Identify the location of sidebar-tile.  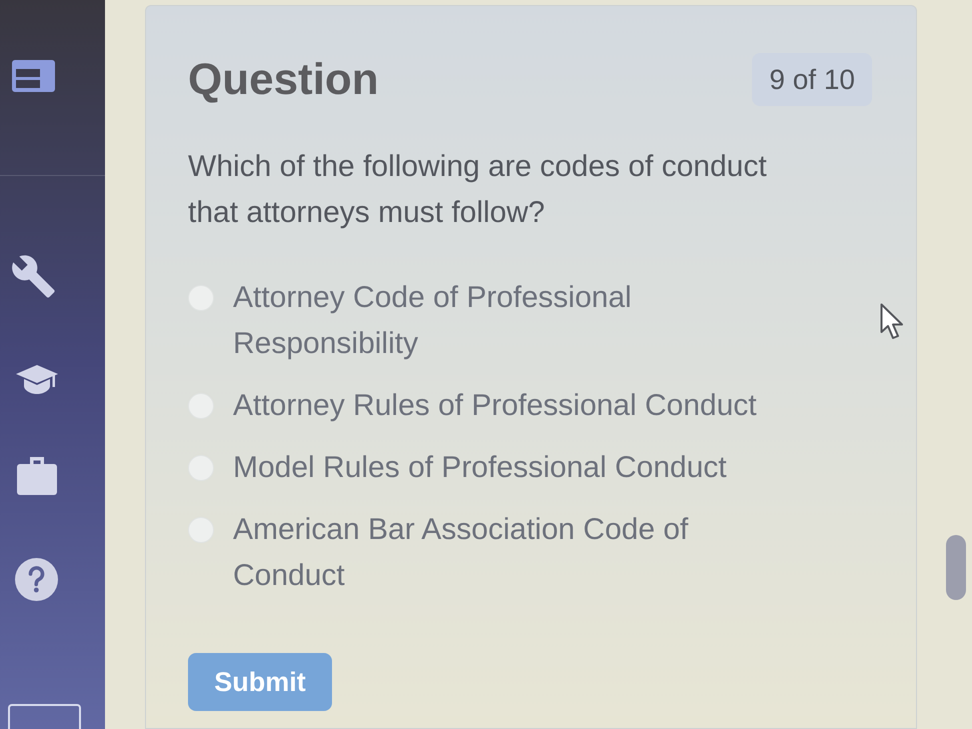
(44, 716).